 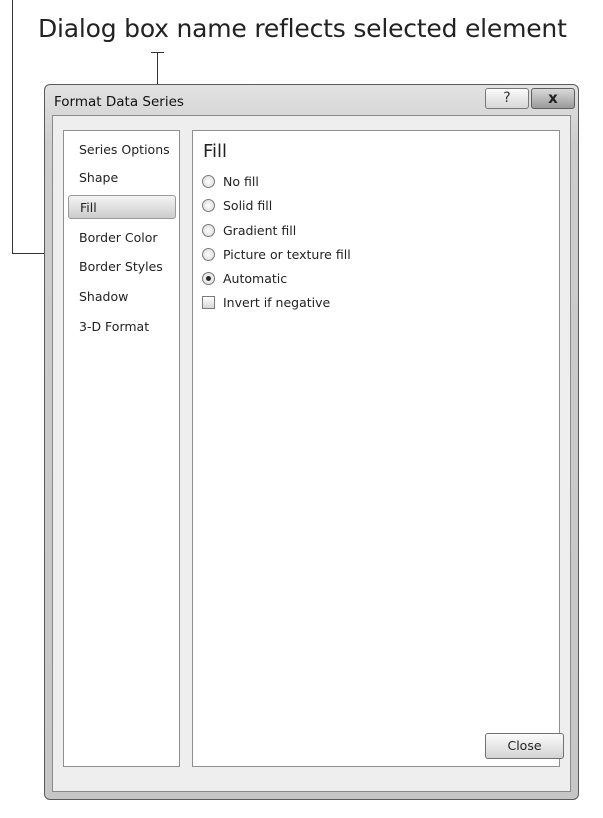 I want to click on no-fill-radio, so click(x=208, y=181).